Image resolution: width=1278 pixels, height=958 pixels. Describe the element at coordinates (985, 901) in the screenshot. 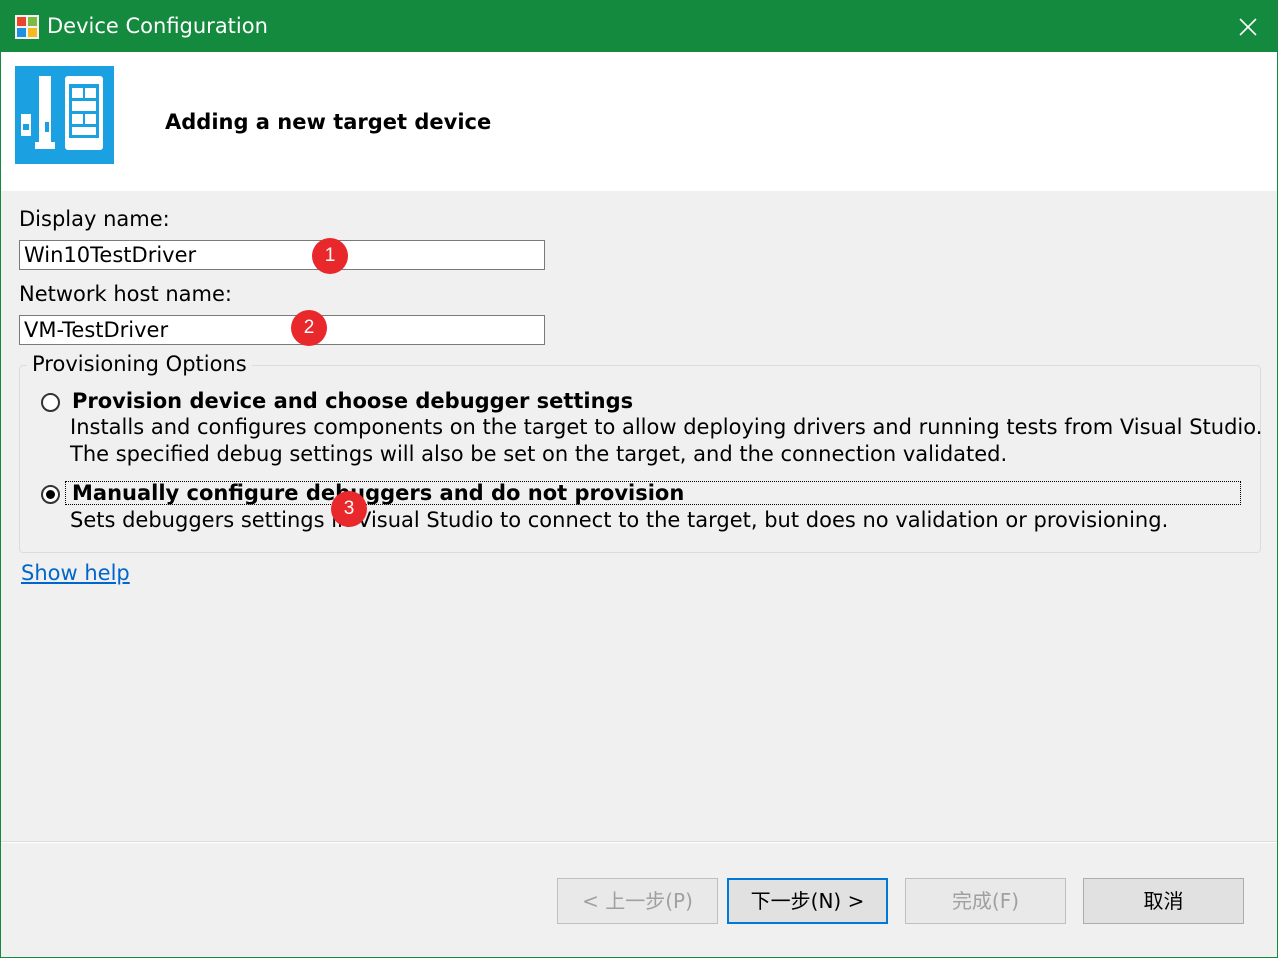

I see `finish-button: 完成(F)` at that location.